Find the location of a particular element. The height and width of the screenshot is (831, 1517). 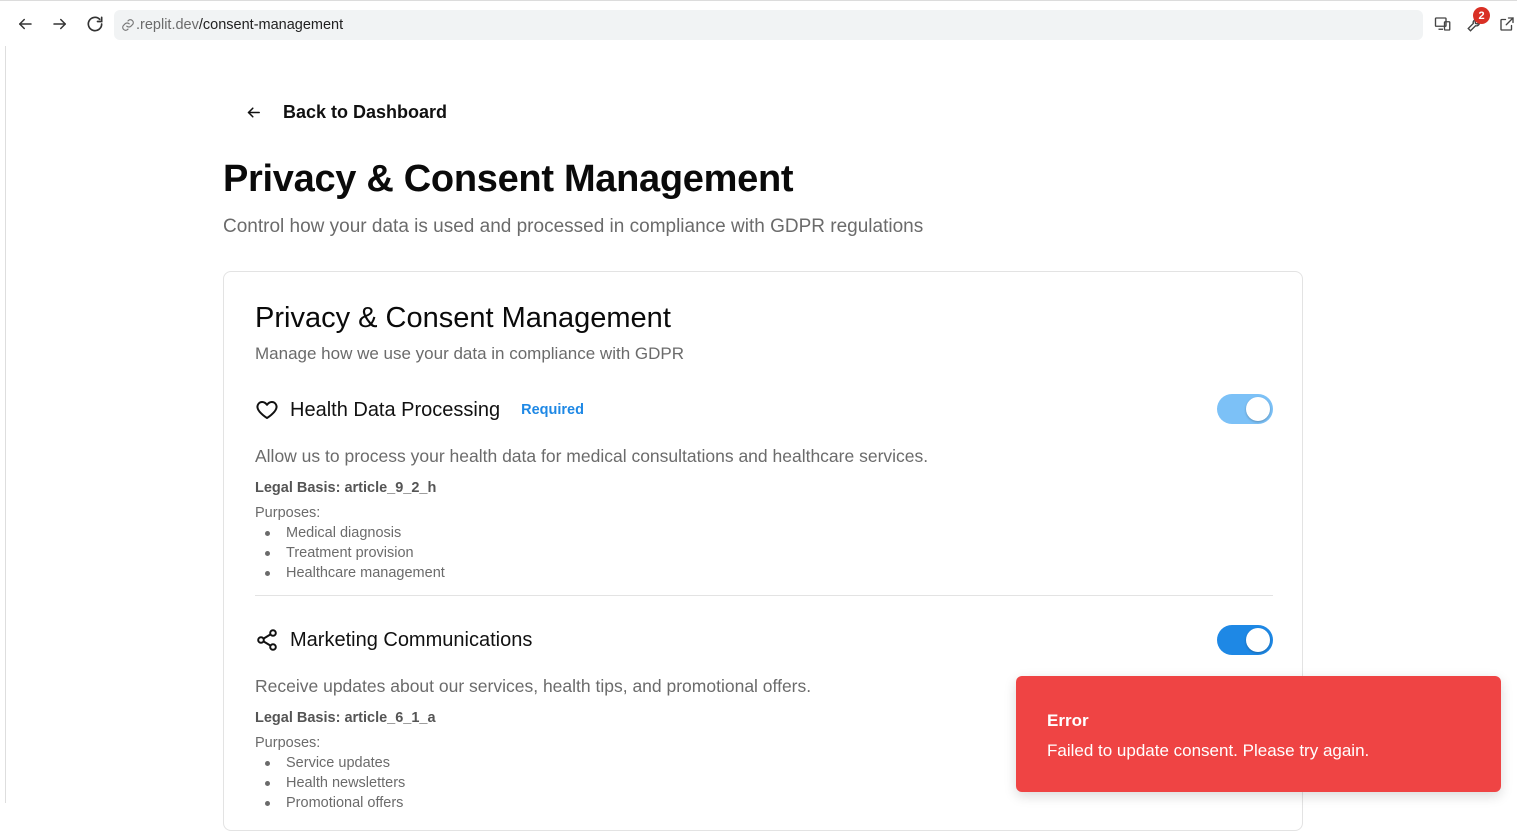

page-title: Privacy & Consent Management is located at coordinates (508, 179).